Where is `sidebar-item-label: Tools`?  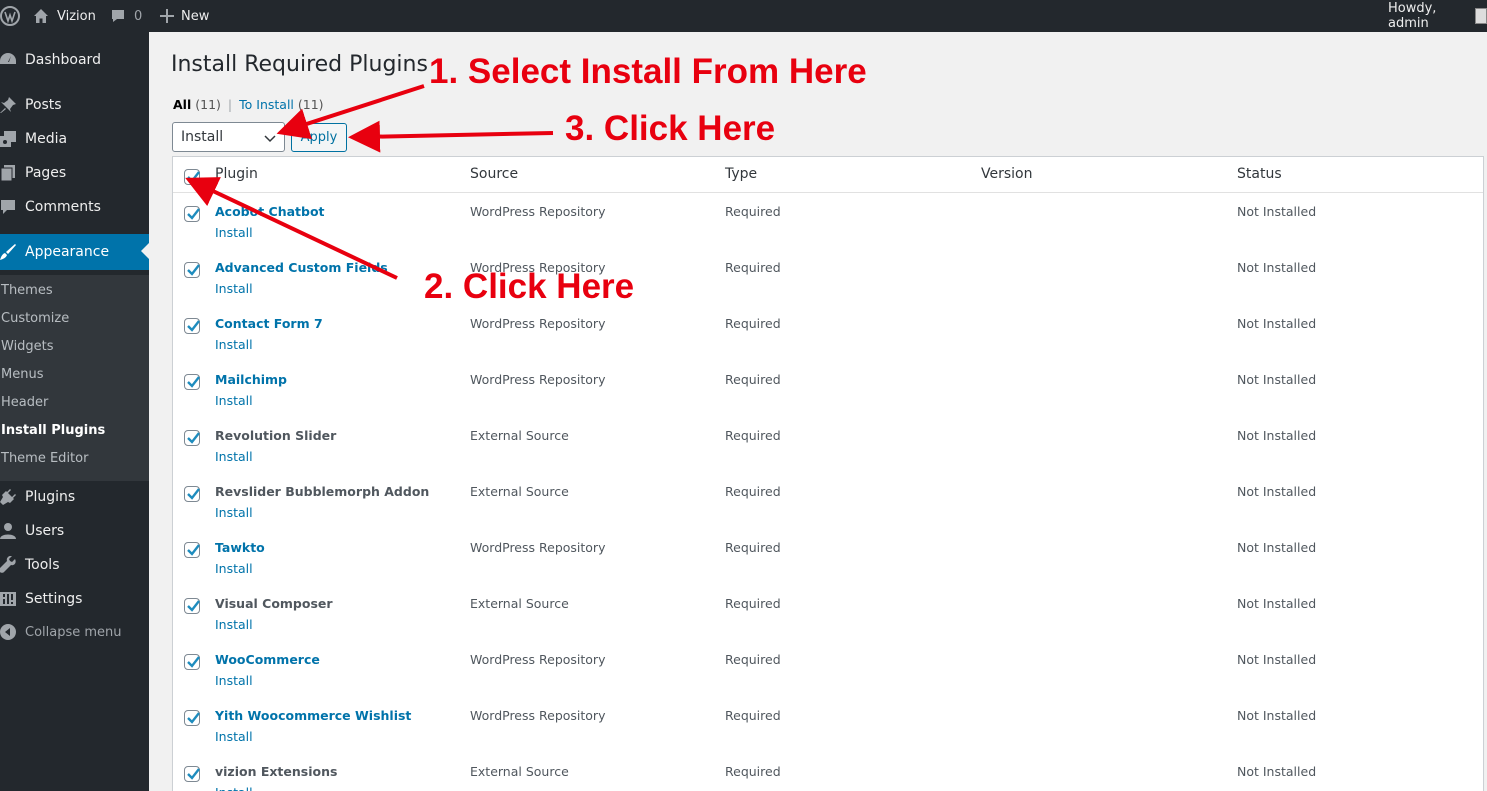
sidebar-item-label: Tools is located at coordinates (42, 565).